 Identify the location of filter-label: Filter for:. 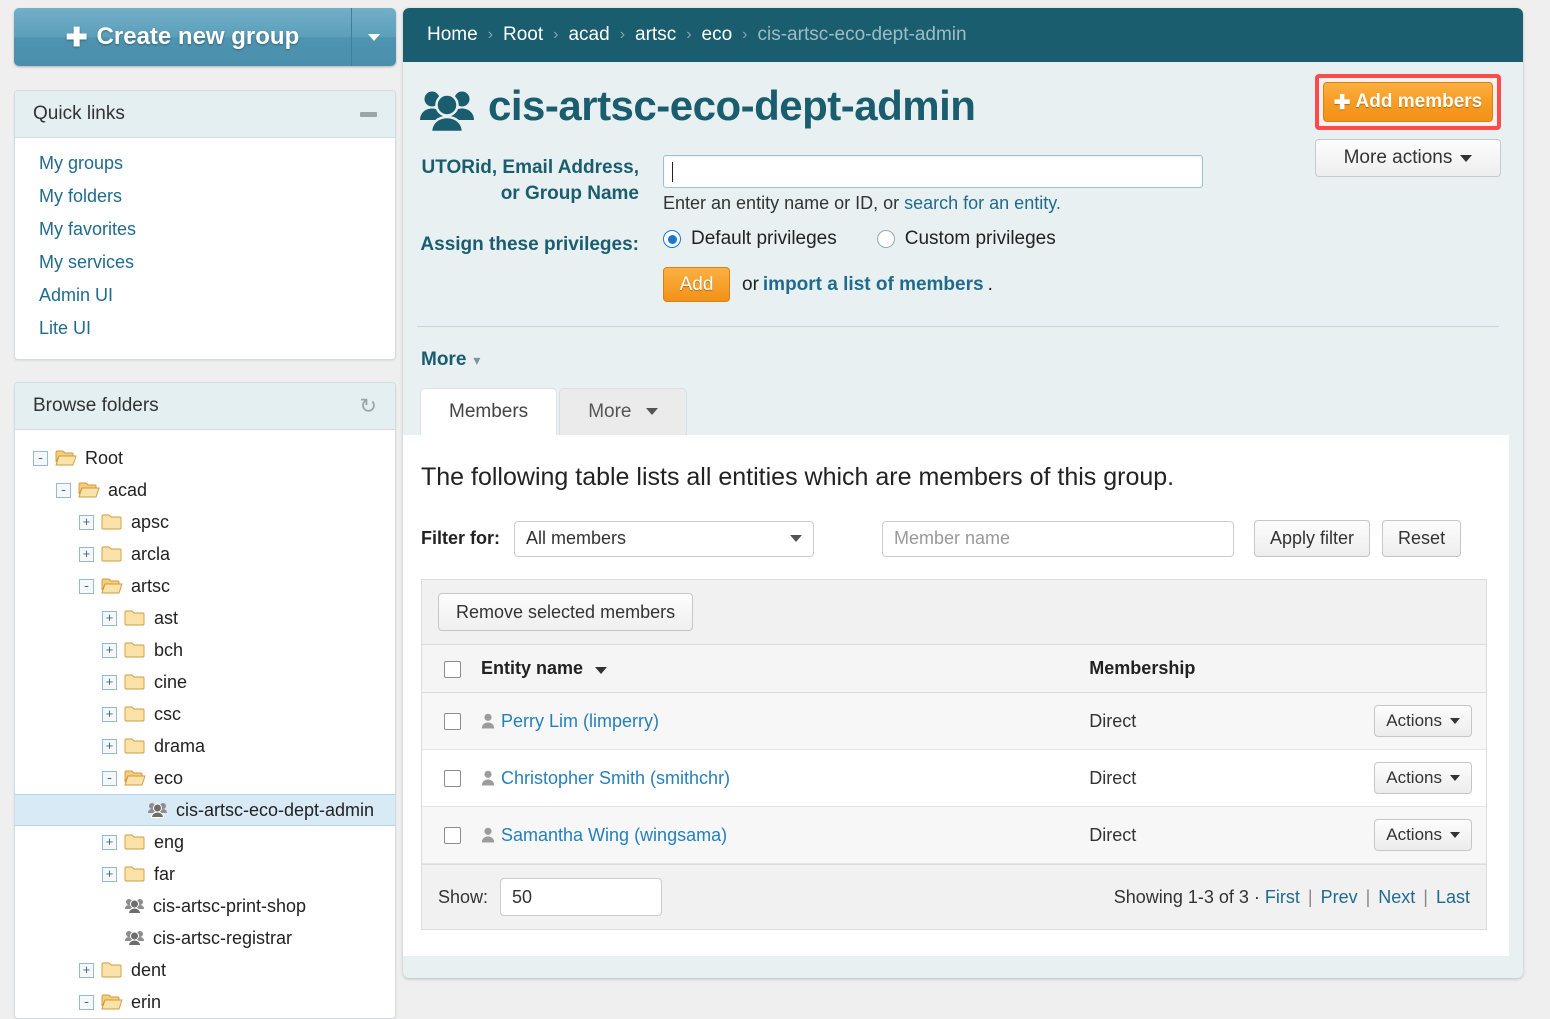
(460, 538).